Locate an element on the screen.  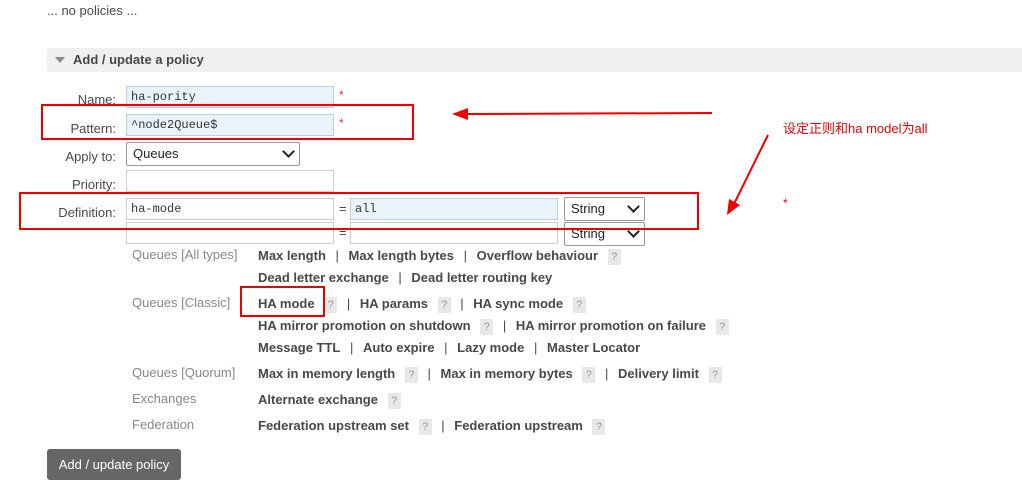
arrow-down-left-icon is located at coordinates (748, 174).